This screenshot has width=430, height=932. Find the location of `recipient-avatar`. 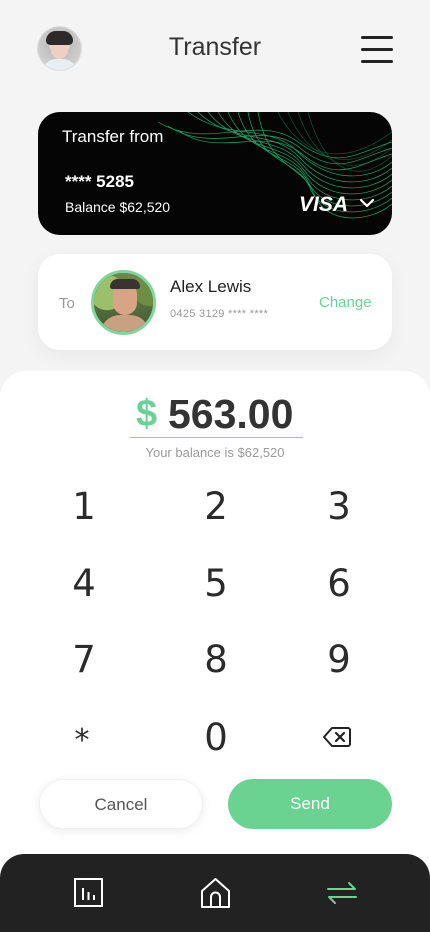

recipient-avatar is located at coordinates (123, 302).